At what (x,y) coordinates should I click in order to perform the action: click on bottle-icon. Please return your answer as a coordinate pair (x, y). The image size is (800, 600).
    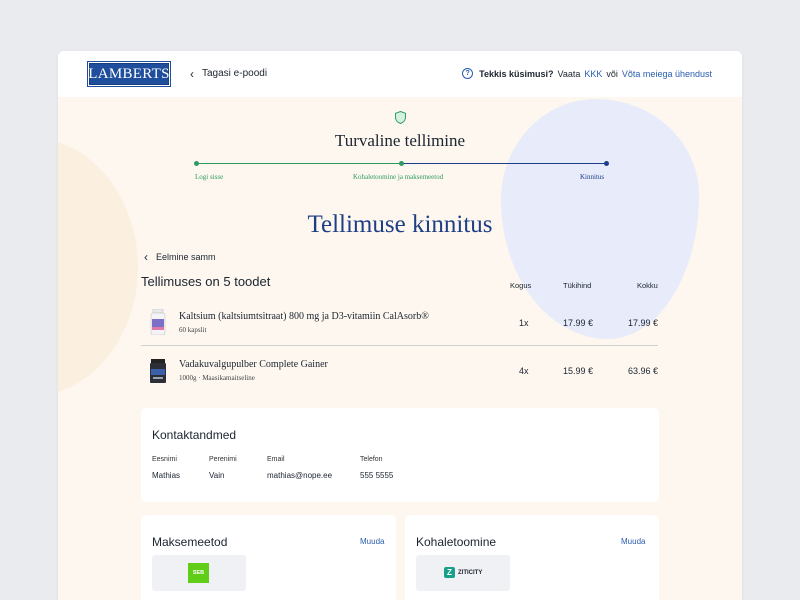
    Looking at the image, I should click on (158, 322).